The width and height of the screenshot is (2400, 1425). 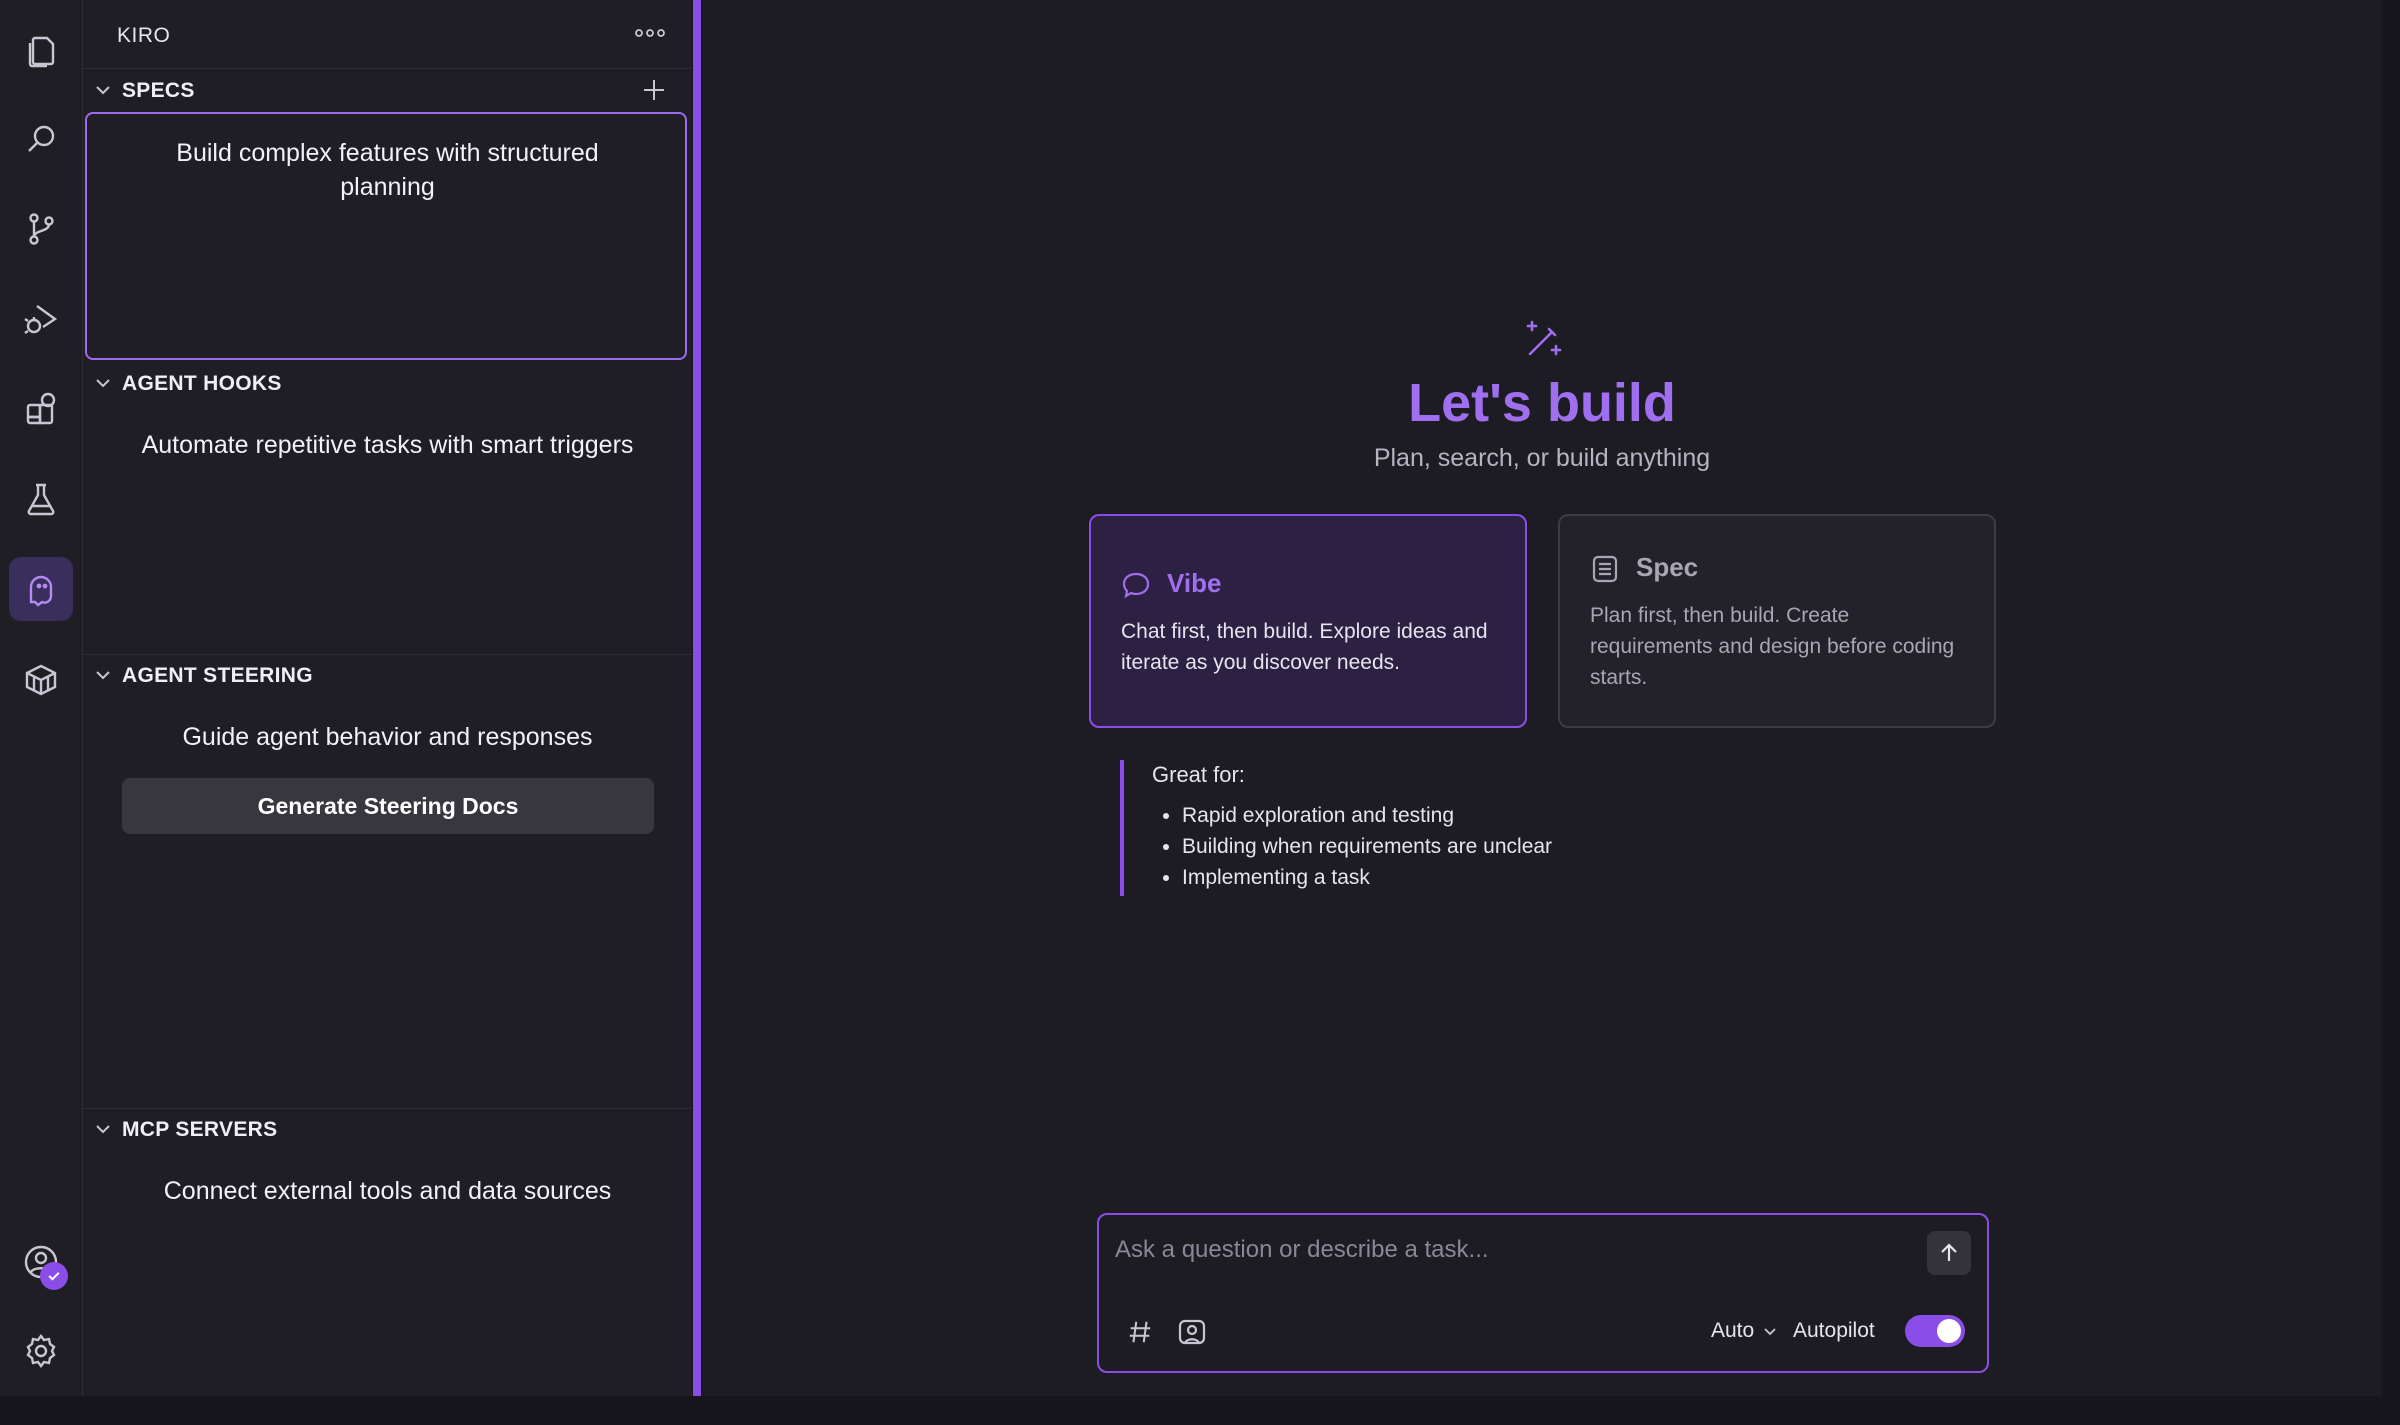 What do you see at coordinates (1367, 877) in the screenshot?
I see `great-for-item: Implementing a task` at bounding box center [1367, 877].